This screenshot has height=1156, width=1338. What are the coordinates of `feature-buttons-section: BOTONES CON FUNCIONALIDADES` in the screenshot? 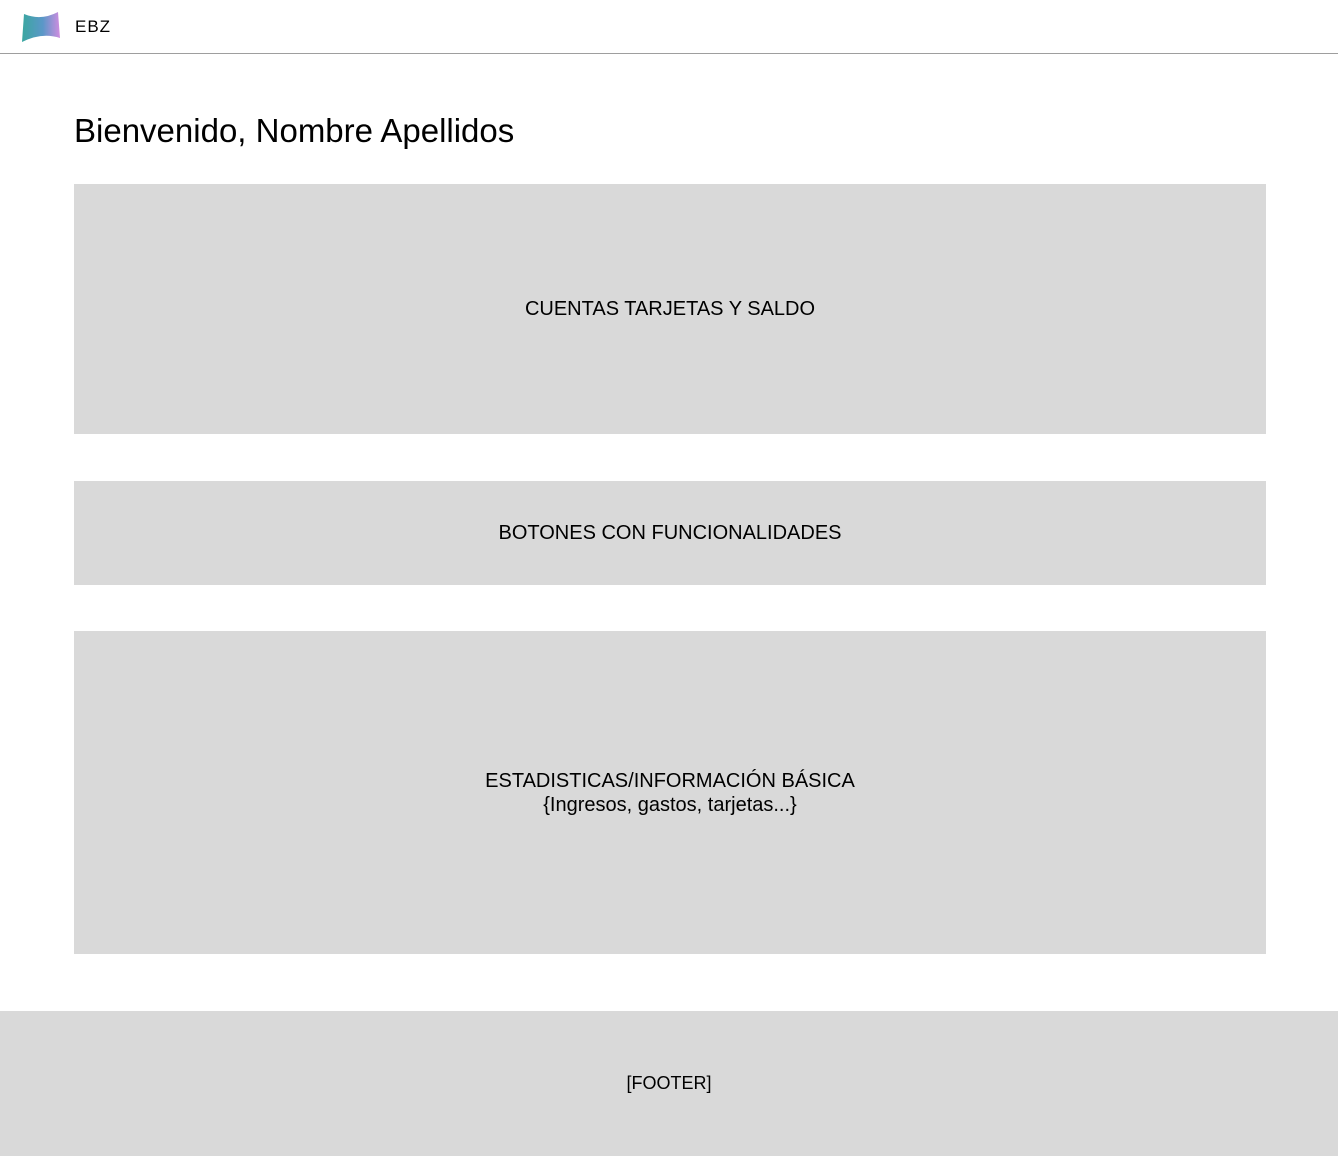 It's located at (670, 533).